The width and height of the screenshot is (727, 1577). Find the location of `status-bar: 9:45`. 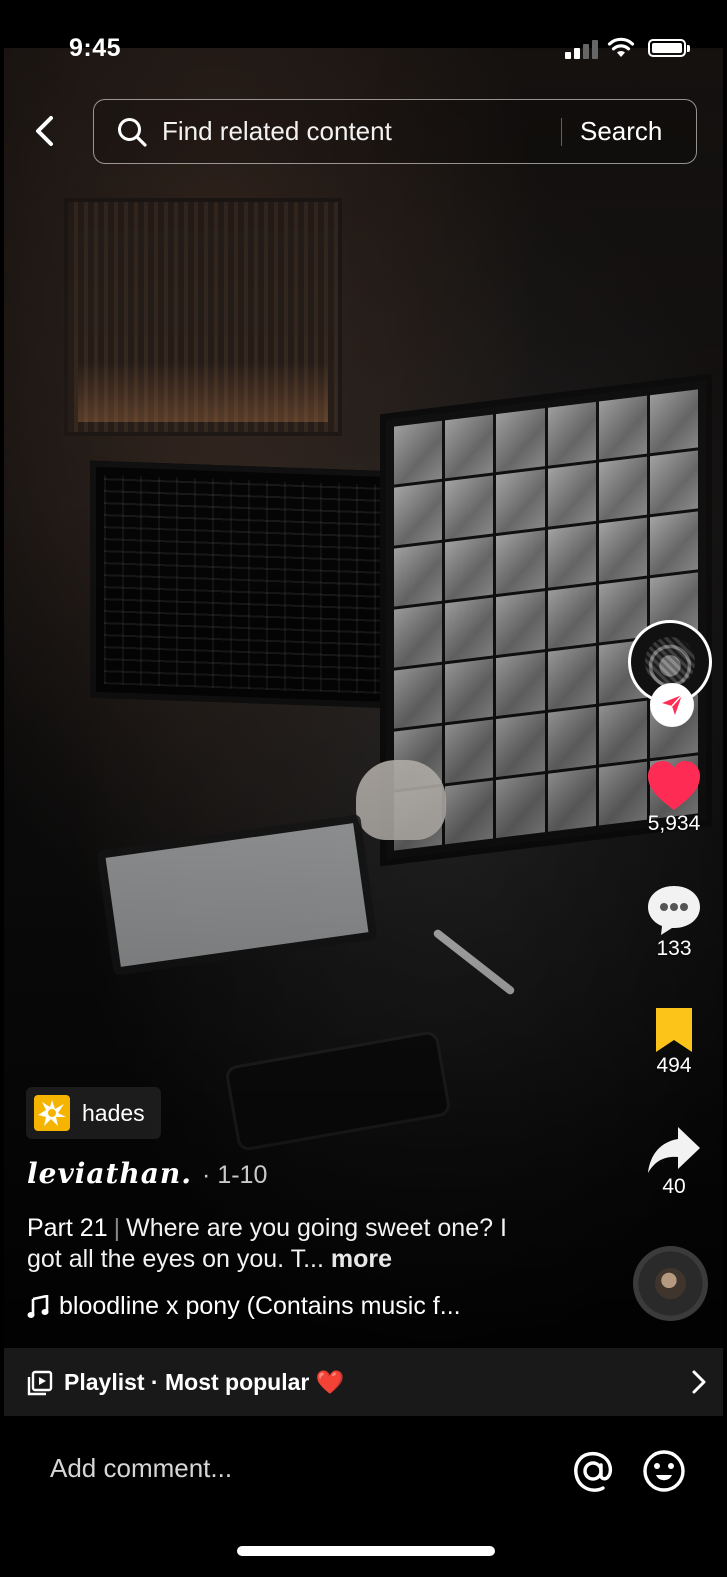

status-bar: 9:45 is located at coordinates (363, 31).